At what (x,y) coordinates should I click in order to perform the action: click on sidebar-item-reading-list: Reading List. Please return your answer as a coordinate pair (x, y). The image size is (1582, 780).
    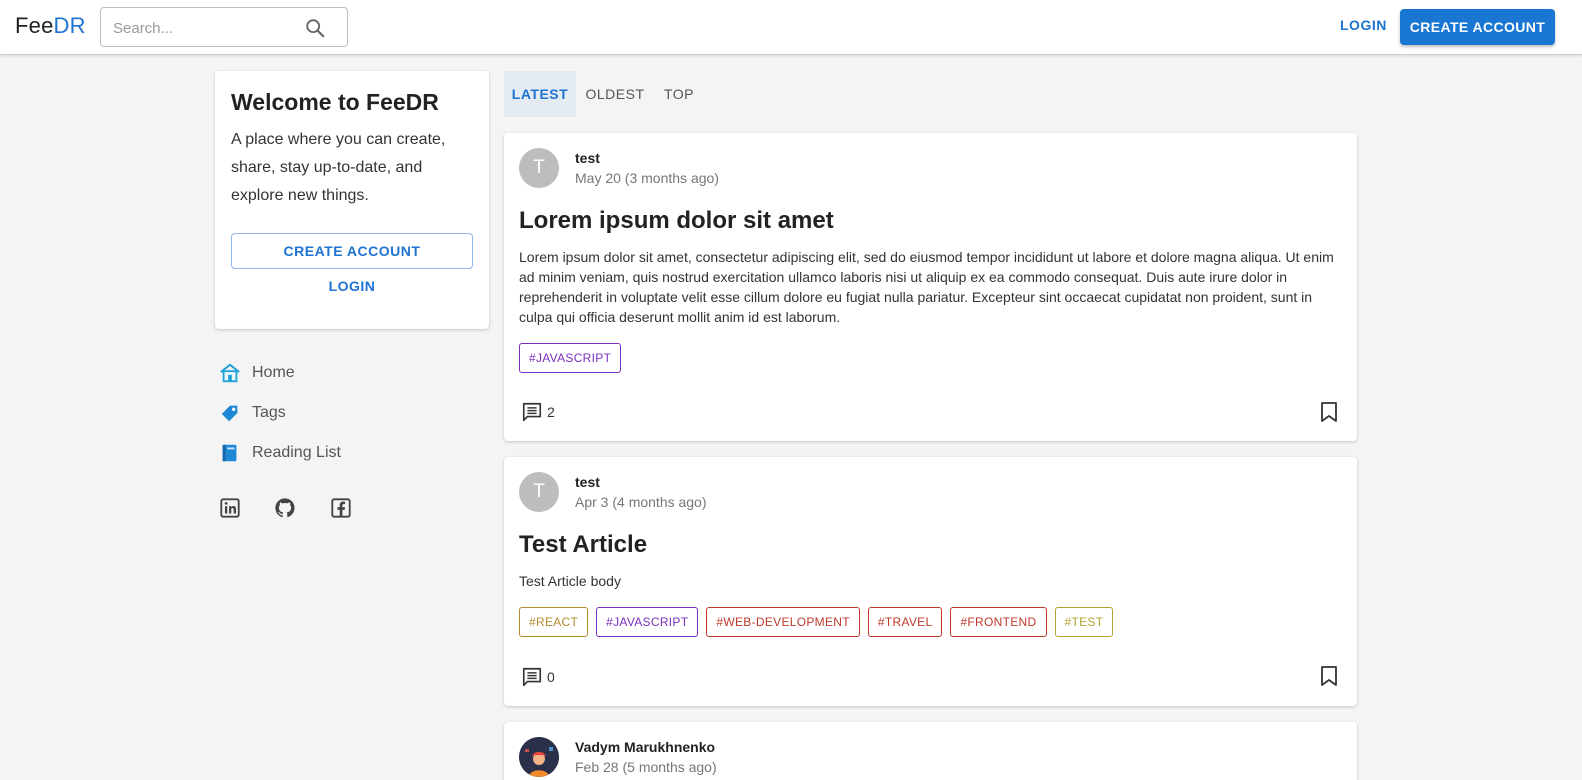
    Looking at the image, I should click on (280, 453).